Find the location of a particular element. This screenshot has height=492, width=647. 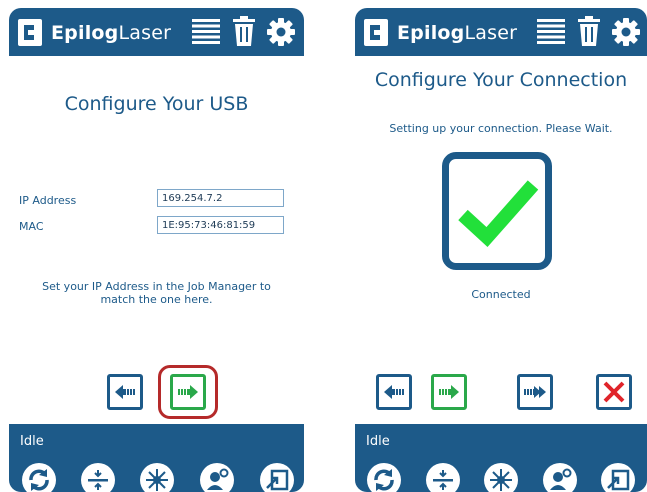

status-message: Setting up your connection. Please Wait. is located at coordinates (501, 128).